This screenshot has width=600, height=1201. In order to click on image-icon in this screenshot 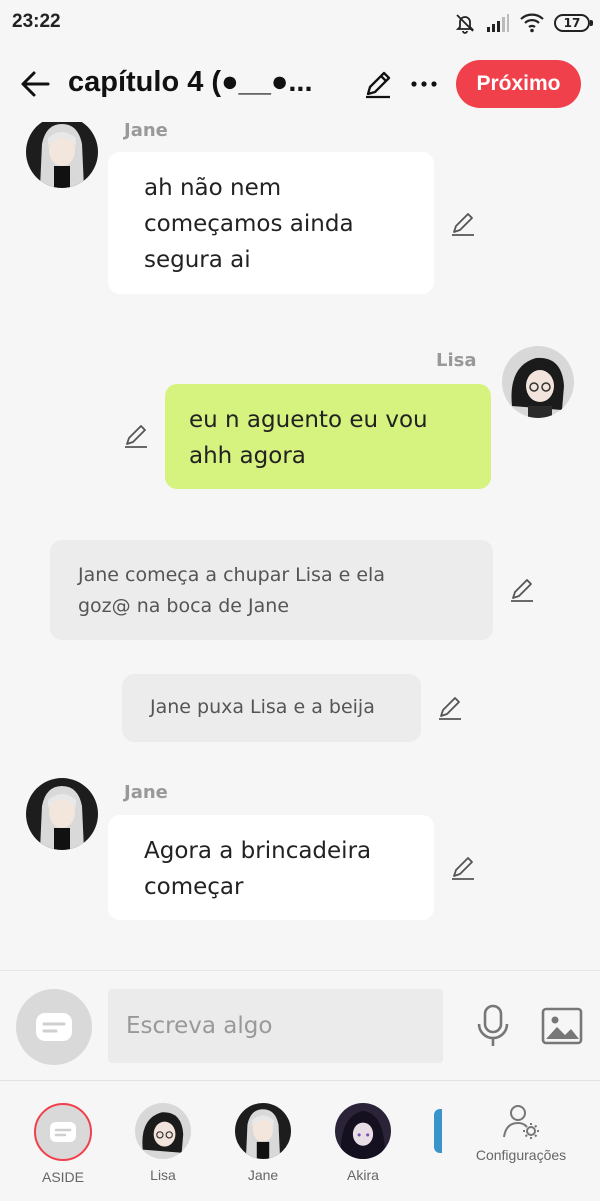, I will do `click(562, 1026)`.